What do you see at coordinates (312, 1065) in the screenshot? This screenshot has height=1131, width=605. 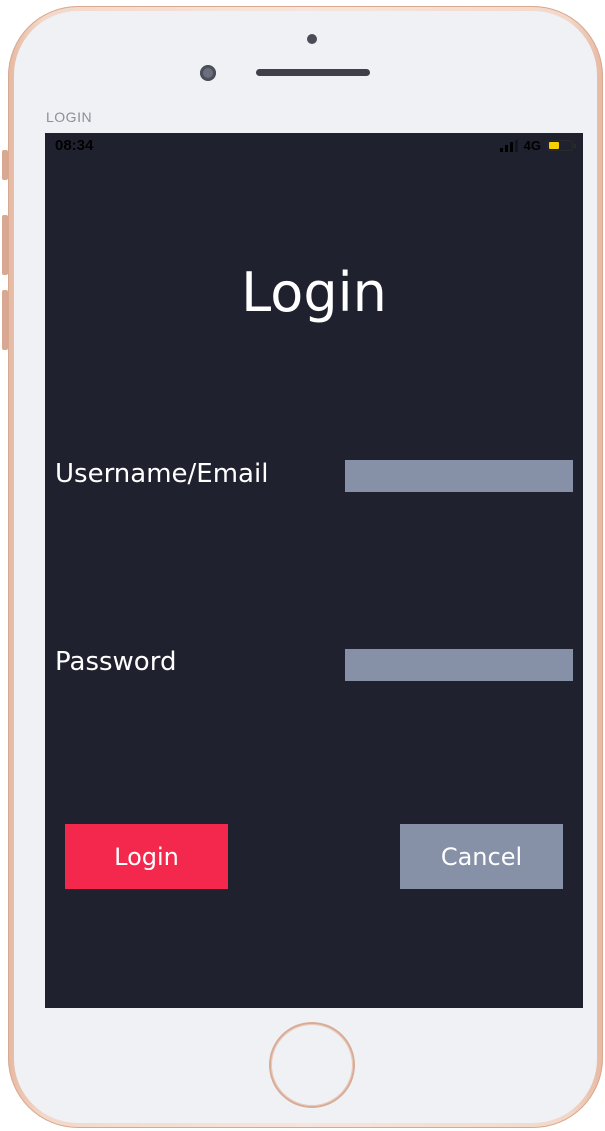 I see `home-button` at bounding box center [312, 1065].